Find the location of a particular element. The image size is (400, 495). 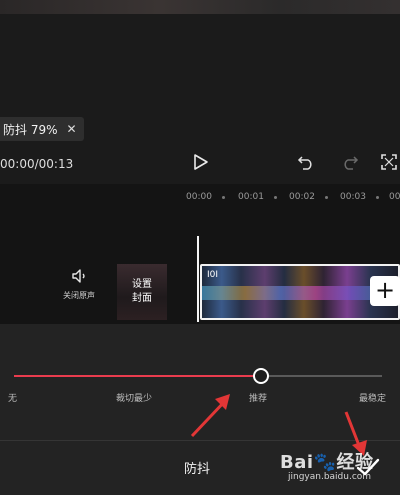

level-label-min-crop: 裁切最少 is located at coordinates (134, 397).